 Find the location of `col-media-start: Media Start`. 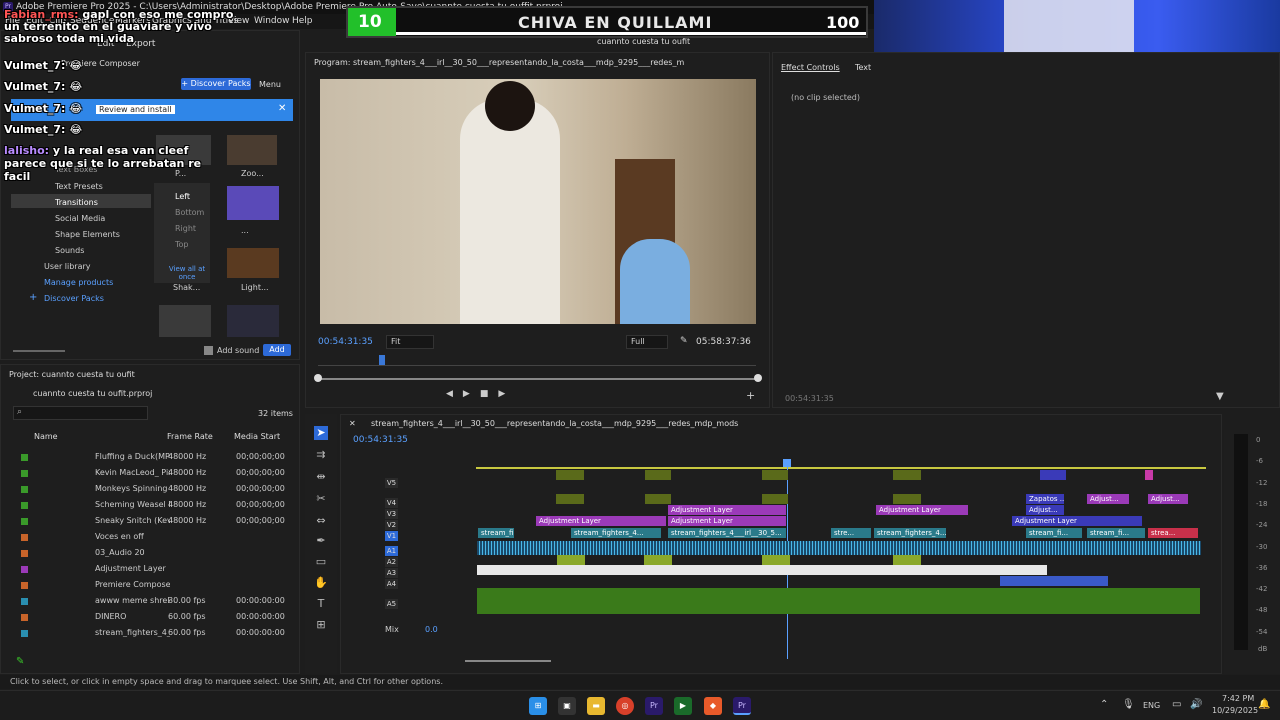

col-media-start: Media Start is located at coordinates (257, 436).